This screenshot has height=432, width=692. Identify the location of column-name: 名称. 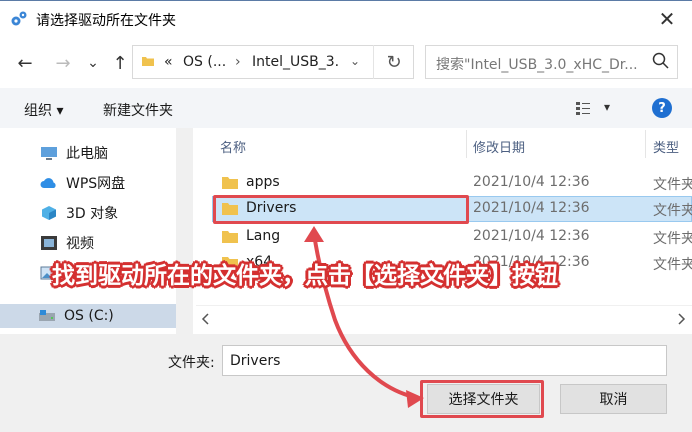
(233, 146).